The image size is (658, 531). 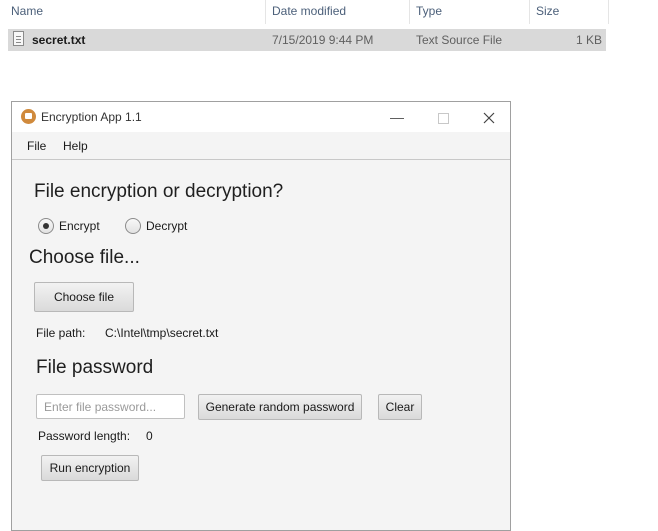 I want to click on file-date-modified: 7/15/2019 9:44 PM, so click(x=323, y=40).